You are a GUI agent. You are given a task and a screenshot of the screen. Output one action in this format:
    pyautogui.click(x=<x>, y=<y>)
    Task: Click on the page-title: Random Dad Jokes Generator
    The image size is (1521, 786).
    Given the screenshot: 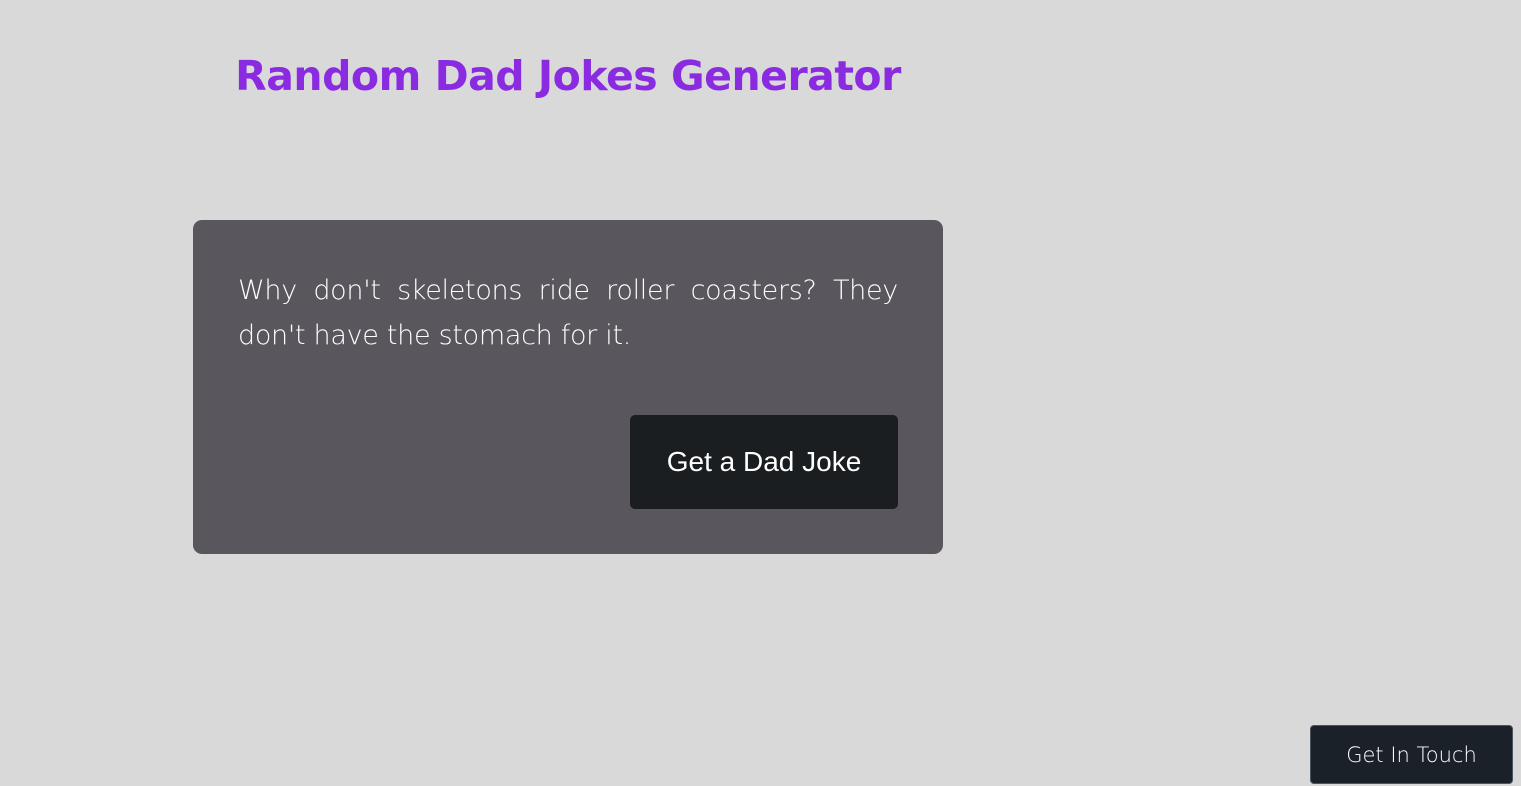 What is the action you would take?
    pyautogui.click(x=568, y=76)
    